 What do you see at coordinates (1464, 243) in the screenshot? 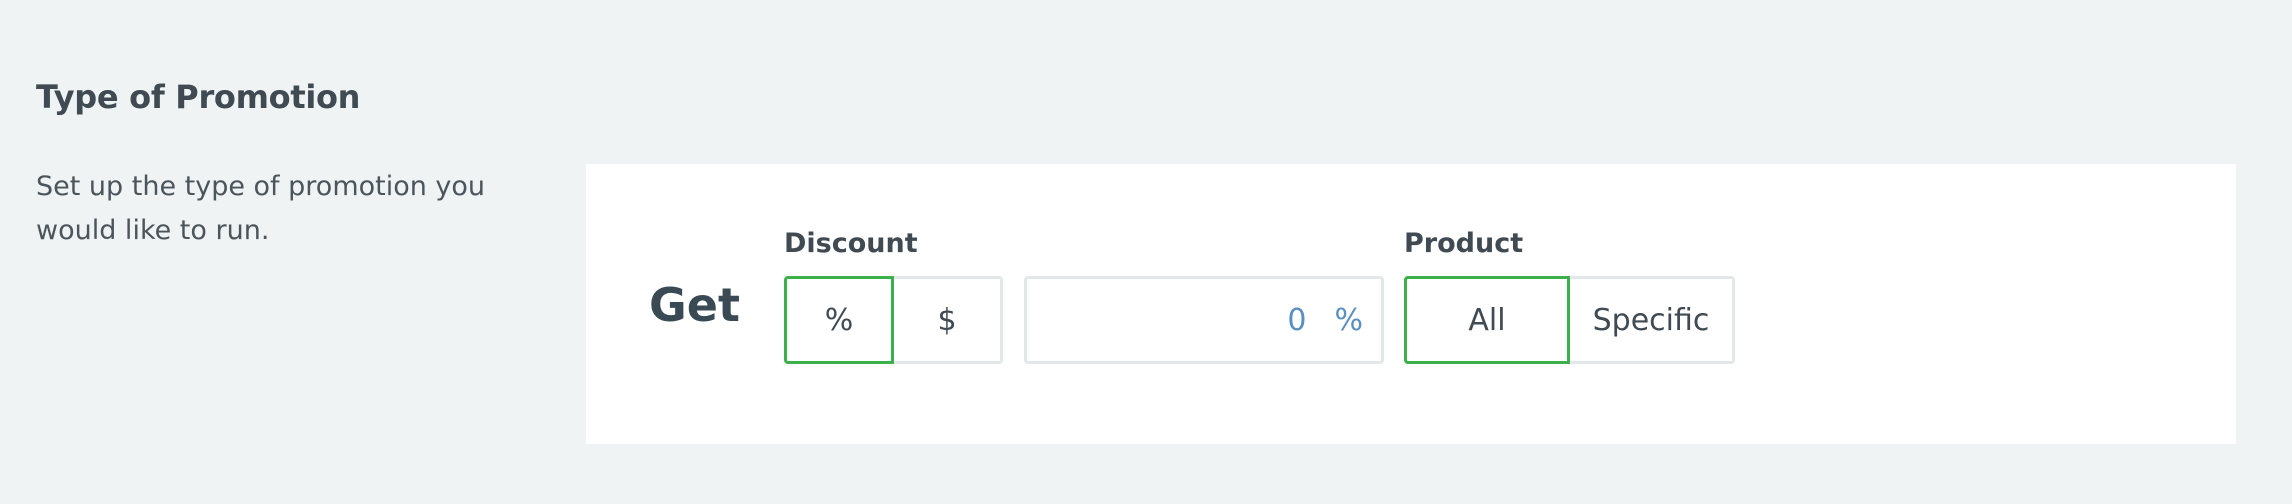
I see `product-label: Product` at bounding box center [1464, 243].